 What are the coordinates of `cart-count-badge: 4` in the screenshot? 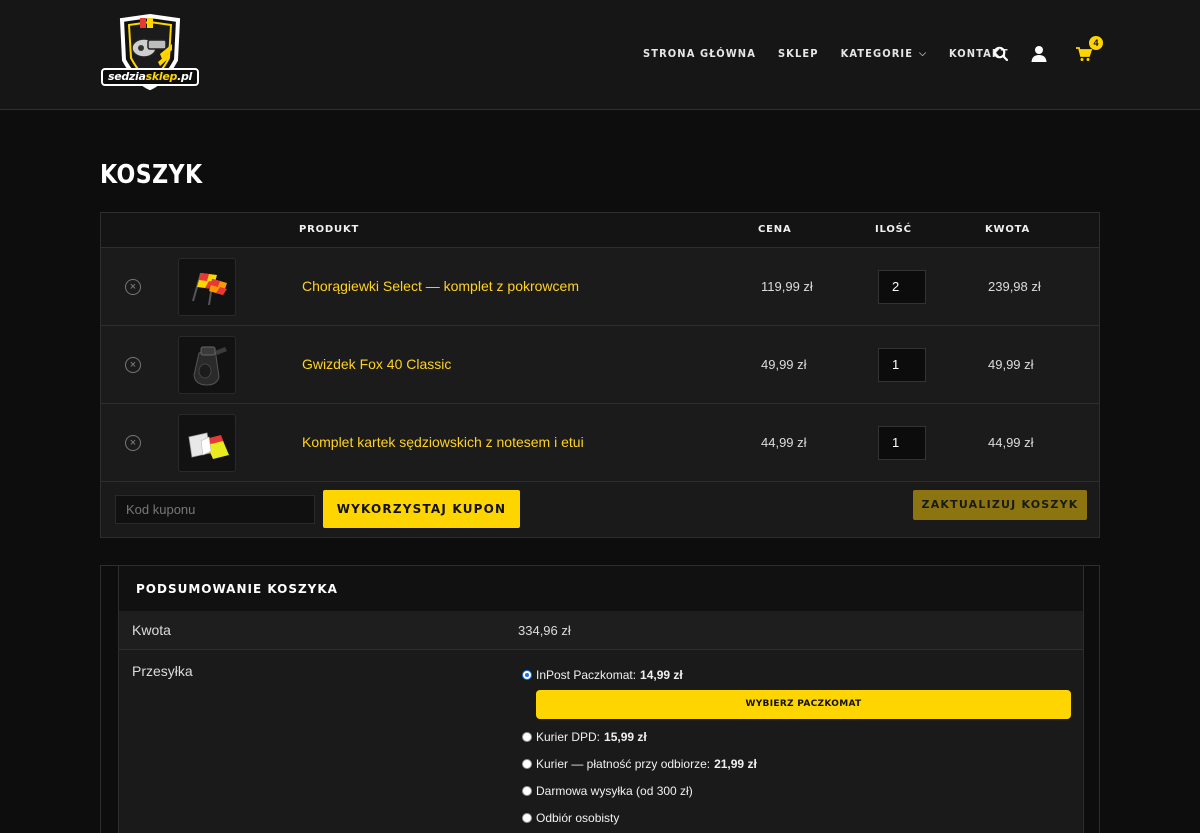 It's located at (1096, 43).